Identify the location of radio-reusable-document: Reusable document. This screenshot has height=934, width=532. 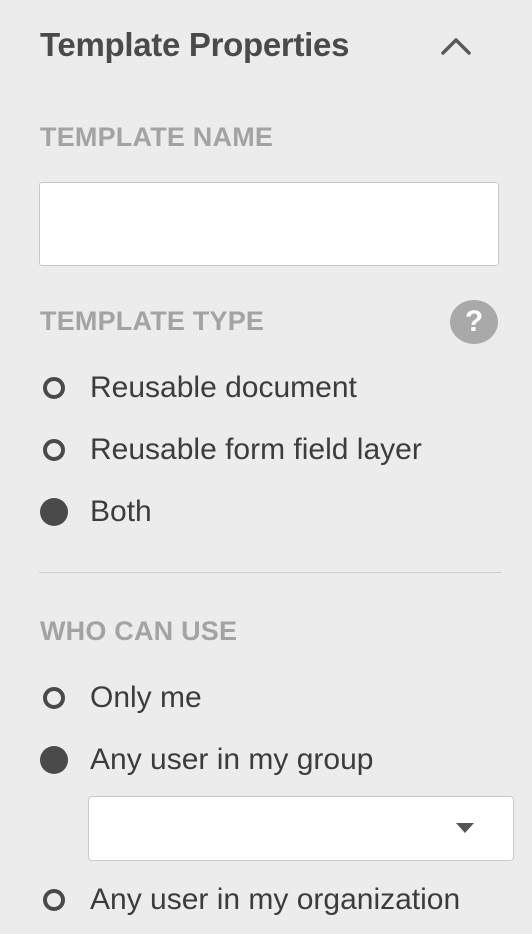
(198, 388).